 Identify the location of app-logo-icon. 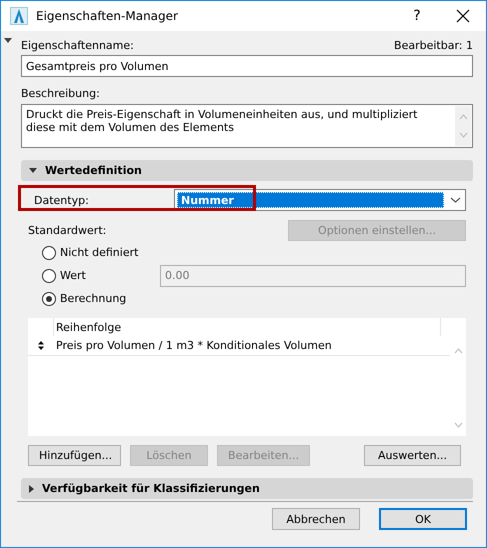
(19, 16).